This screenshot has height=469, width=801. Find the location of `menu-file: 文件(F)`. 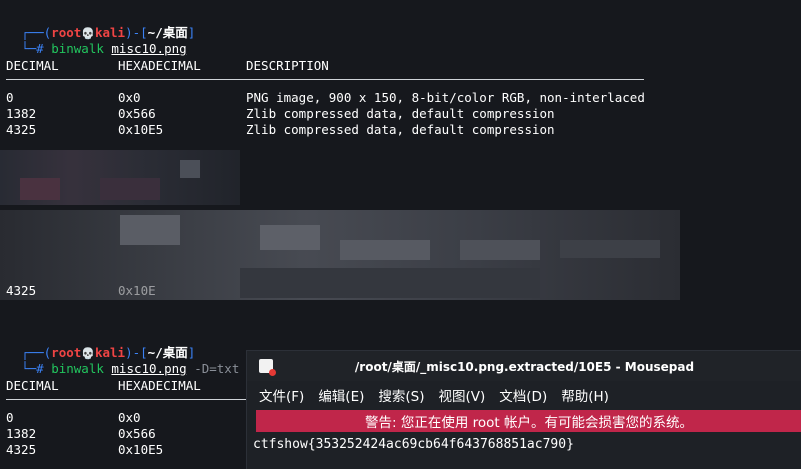

menu-file: 文件(F) is located at coordinates (281, 395).